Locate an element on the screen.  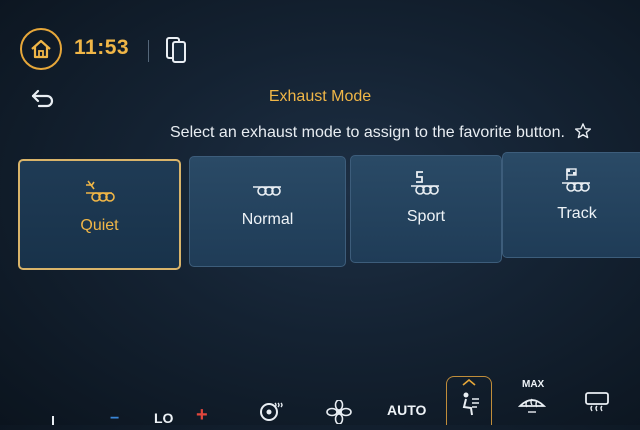
climate-bar: − LO + AUTO MAX is located at coordinates (320, 400).